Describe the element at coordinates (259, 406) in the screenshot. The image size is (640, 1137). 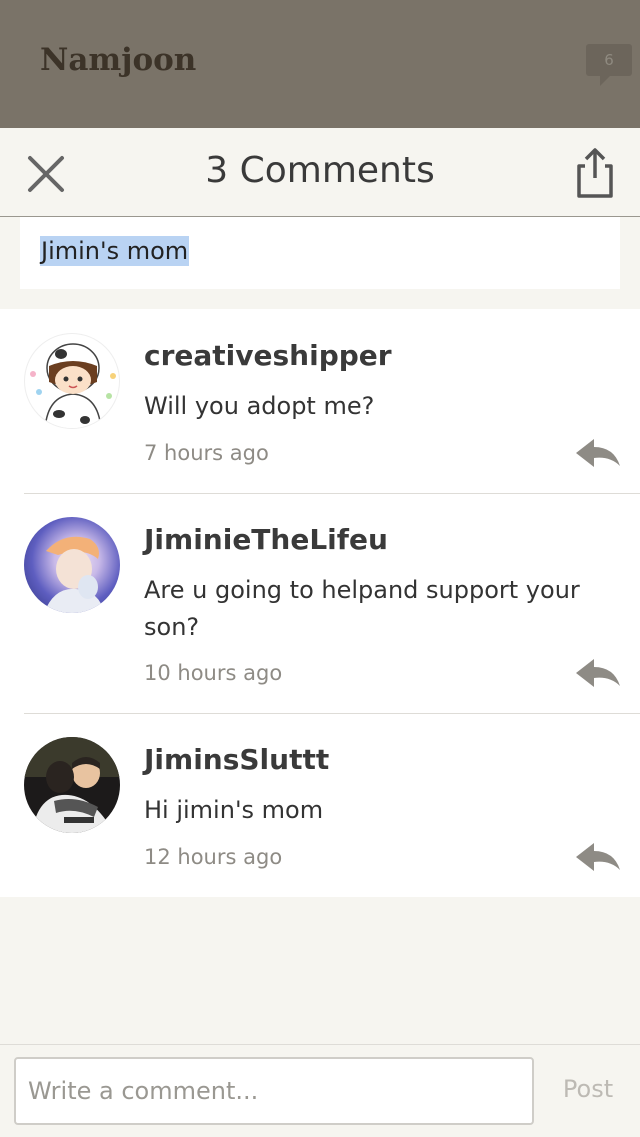
I see `comment-text: Will you adopt me?` at that location.